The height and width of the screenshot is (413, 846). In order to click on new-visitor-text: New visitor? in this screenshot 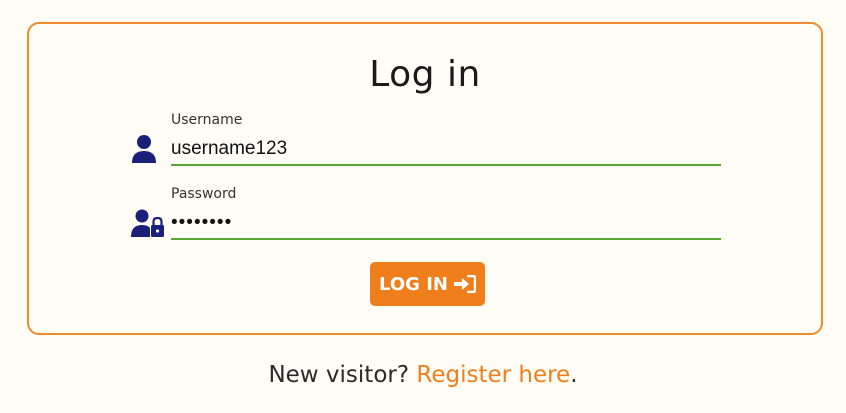, I will do `click(342, 375)`.